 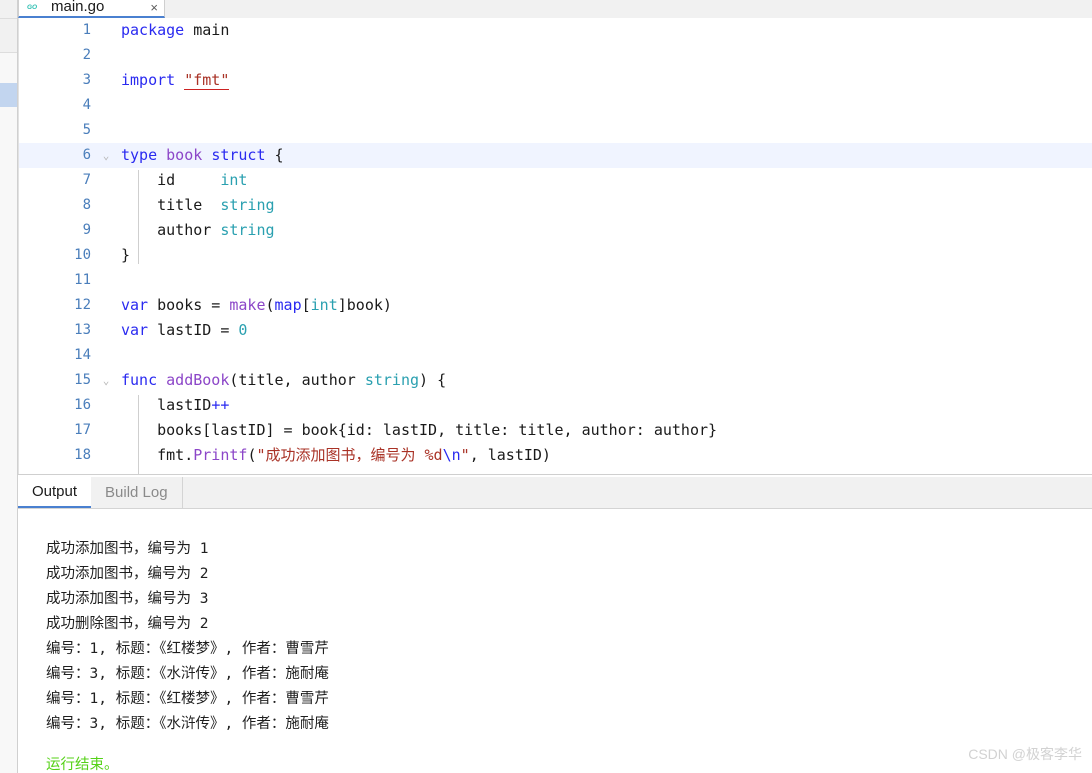 What do you see at coordinates (82, 765) in the screenshot?
I see `console-status-line: 运行结束。` at bounding box center [82, 765].